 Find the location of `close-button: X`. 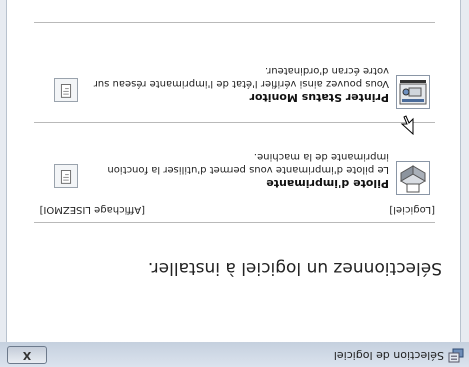

close-button: X is located at coordinates (27, 355).